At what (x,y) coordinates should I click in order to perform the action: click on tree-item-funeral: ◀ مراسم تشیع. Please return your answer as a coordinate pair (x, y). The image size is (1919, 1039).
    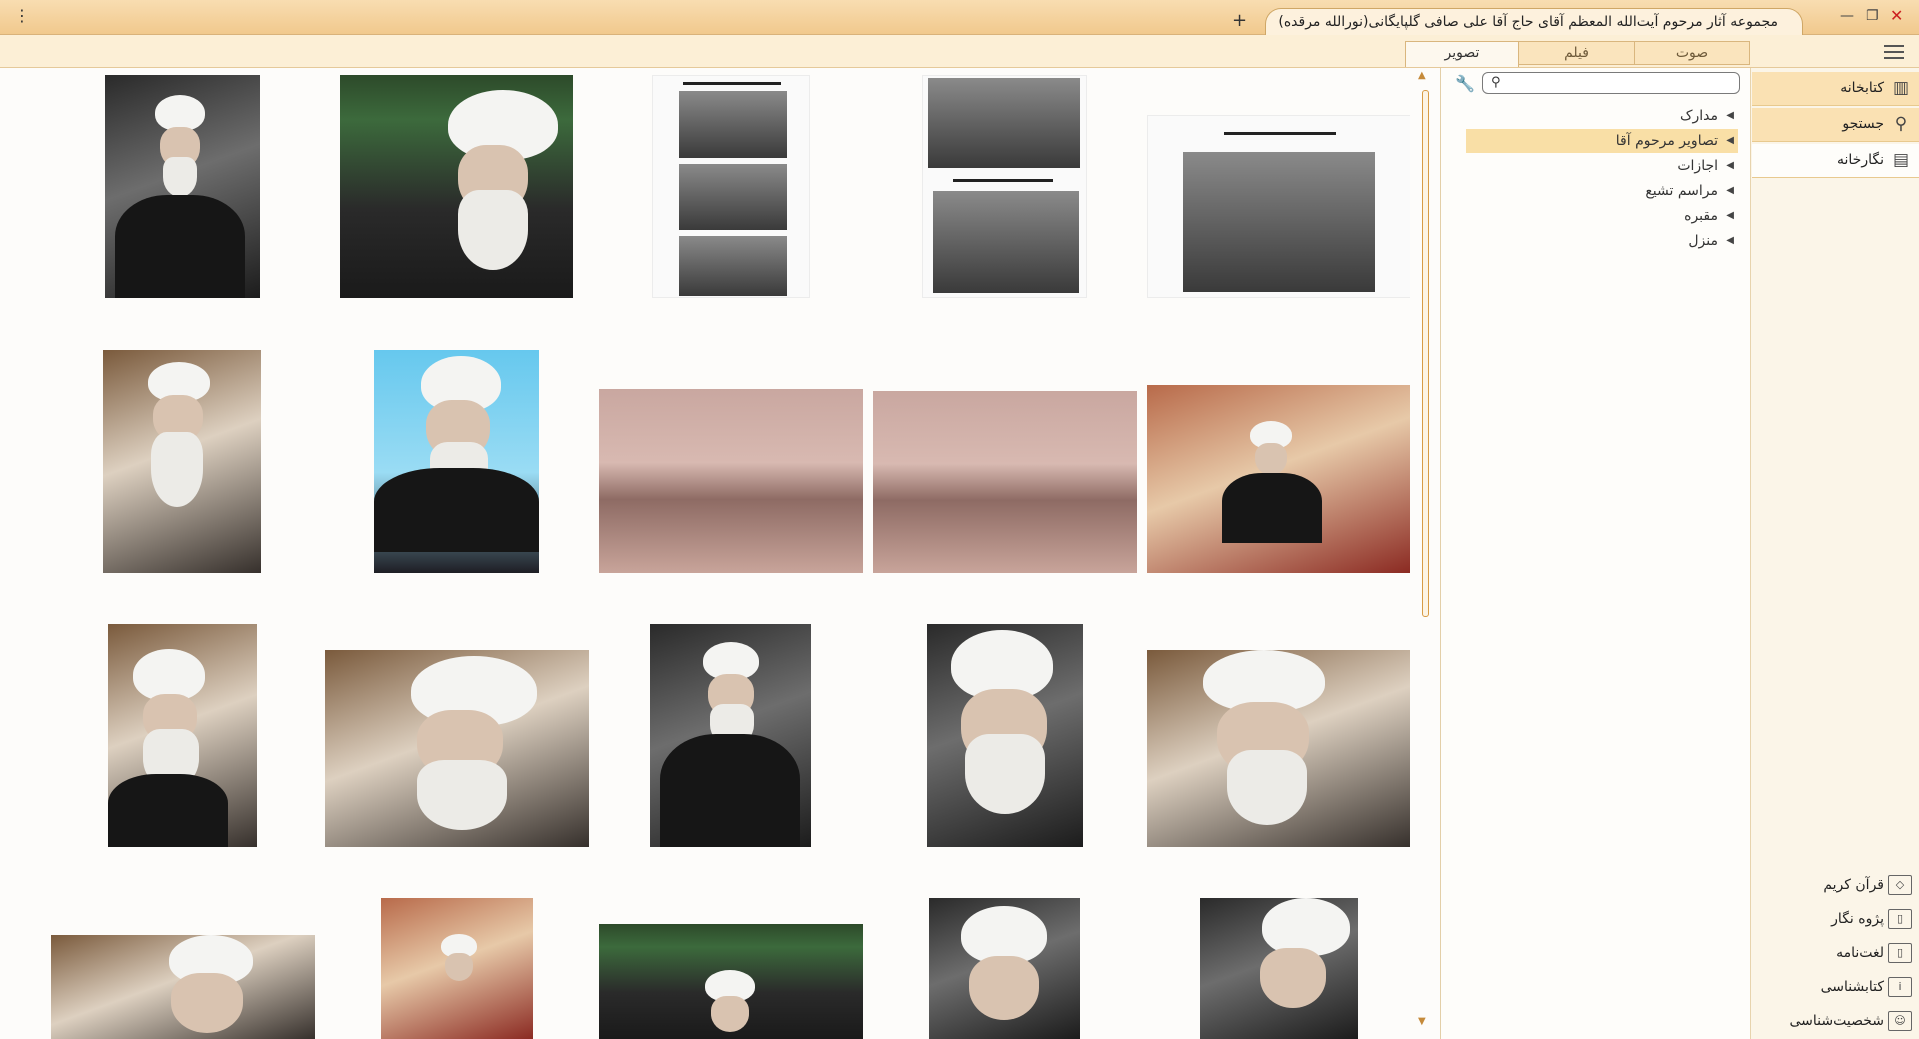
    Looking at the image, I should click on (1691, 191).